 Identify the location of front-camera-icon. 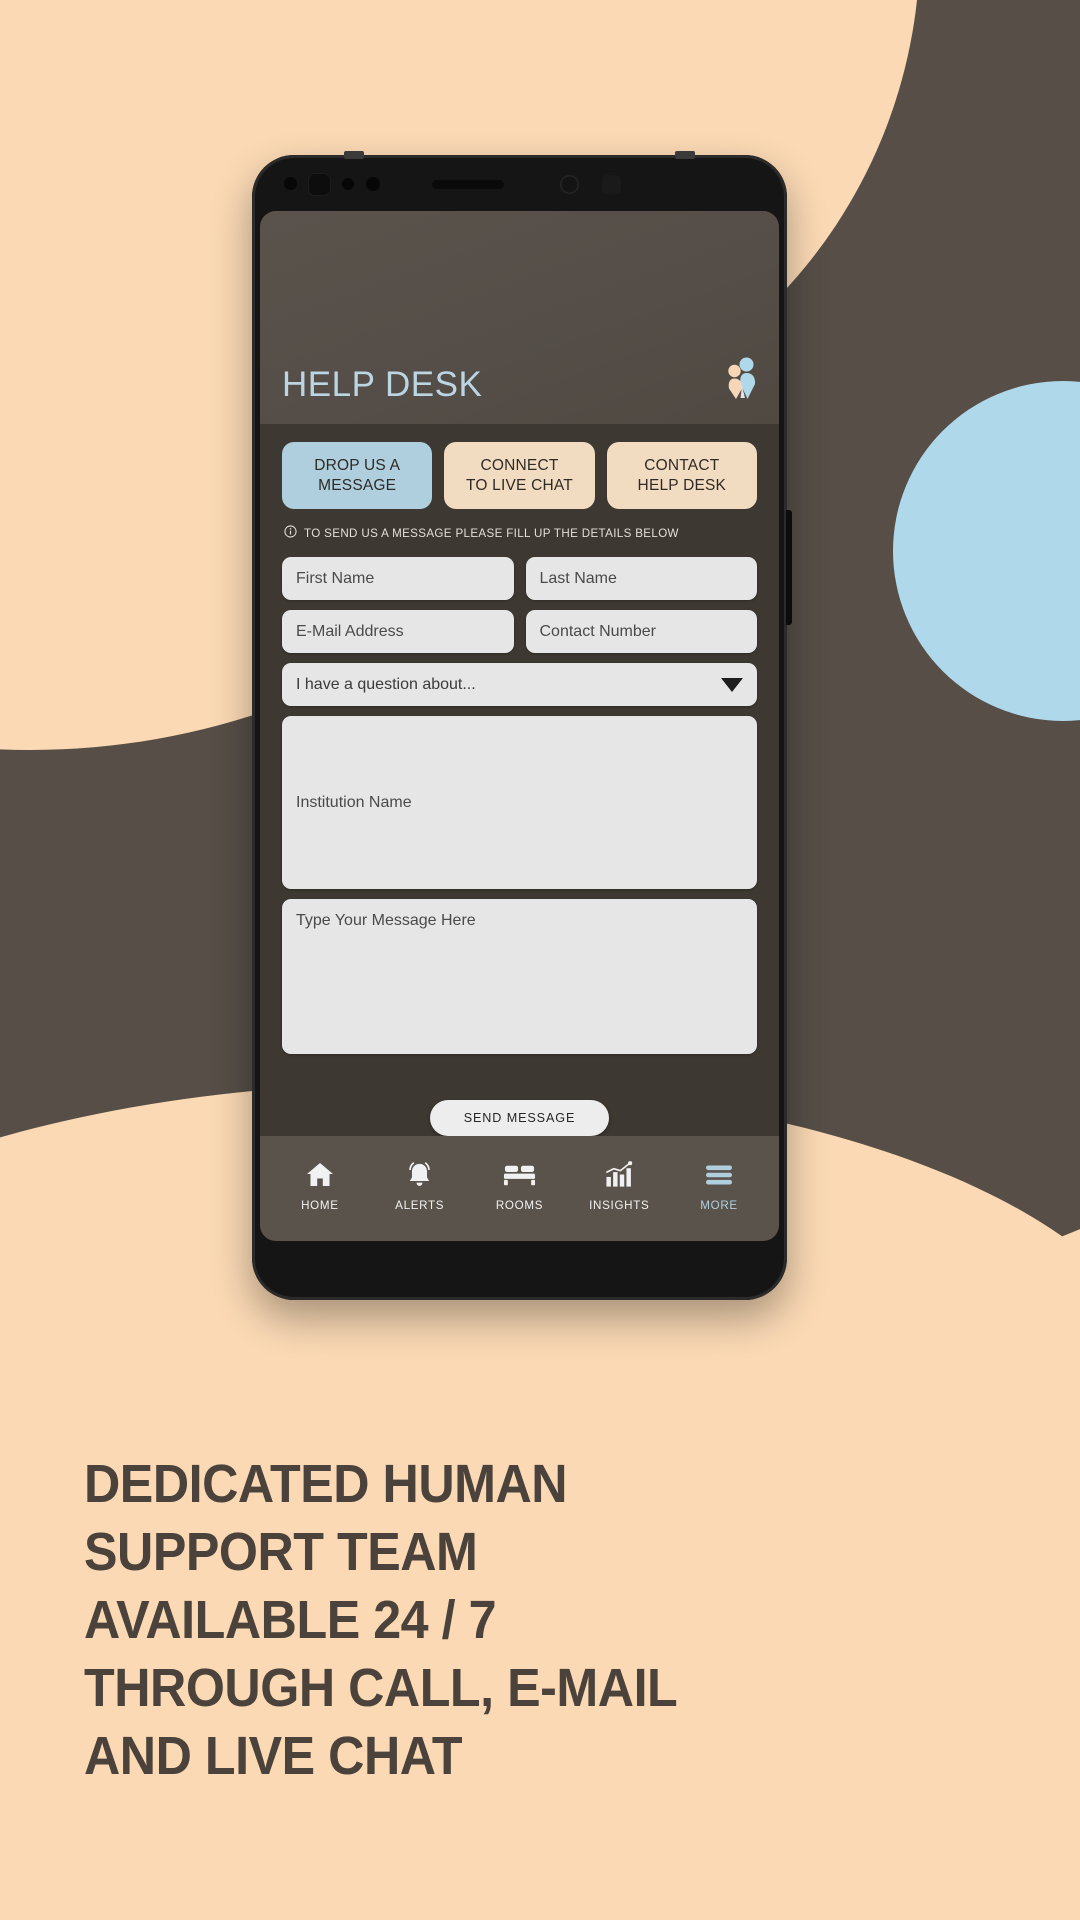
(373, 184).